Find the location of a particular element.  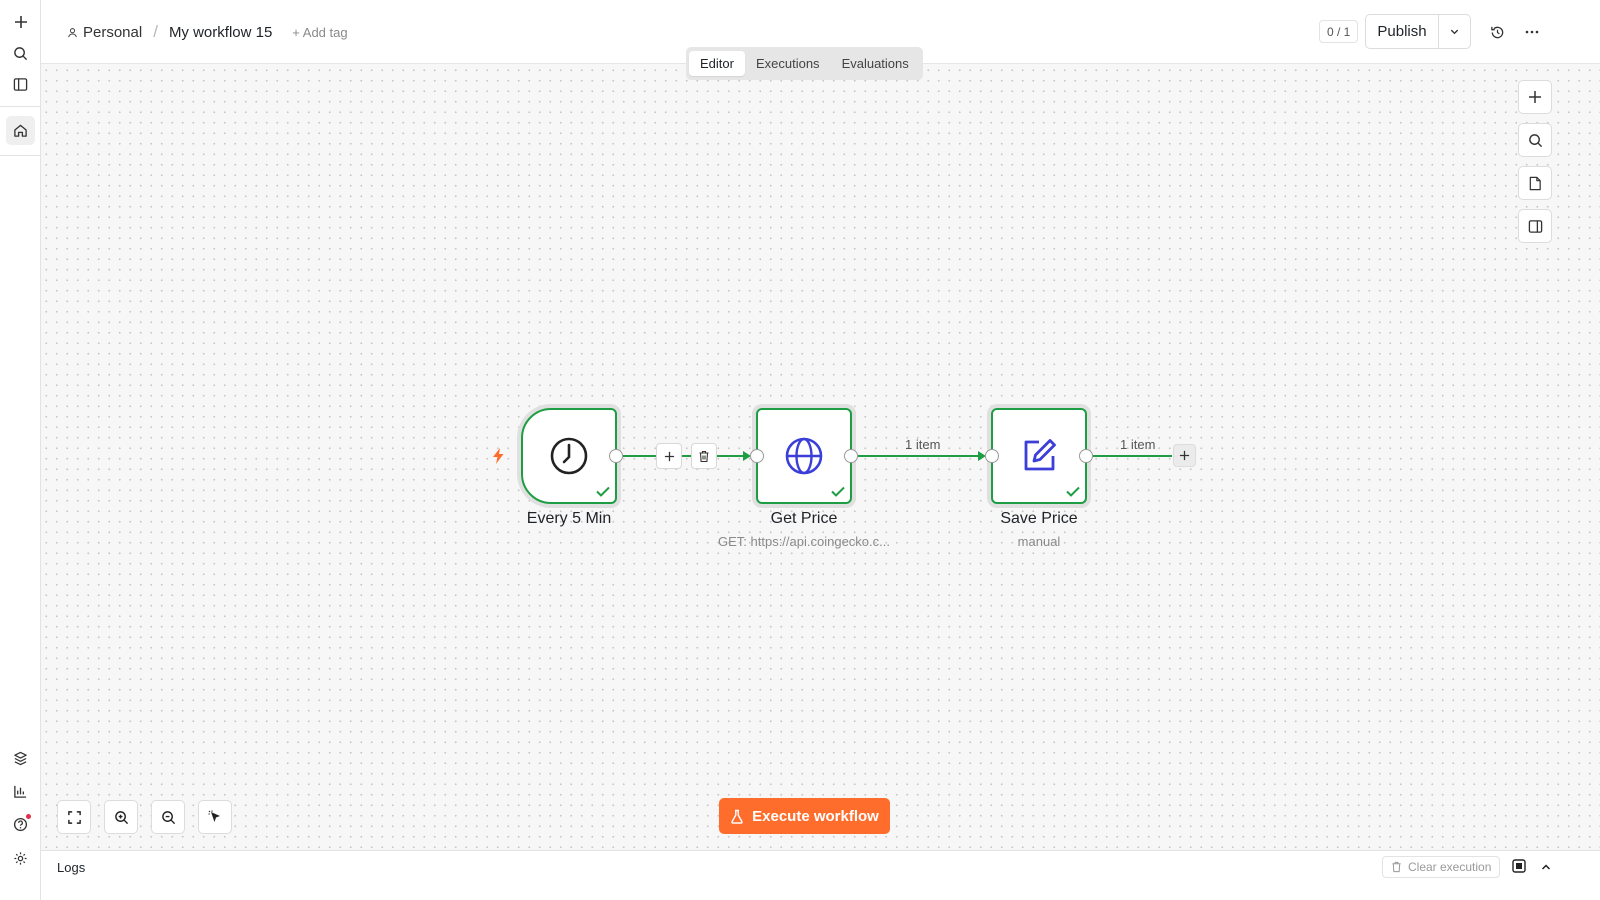

node-every-5-min is located at coordinates (569, 456).